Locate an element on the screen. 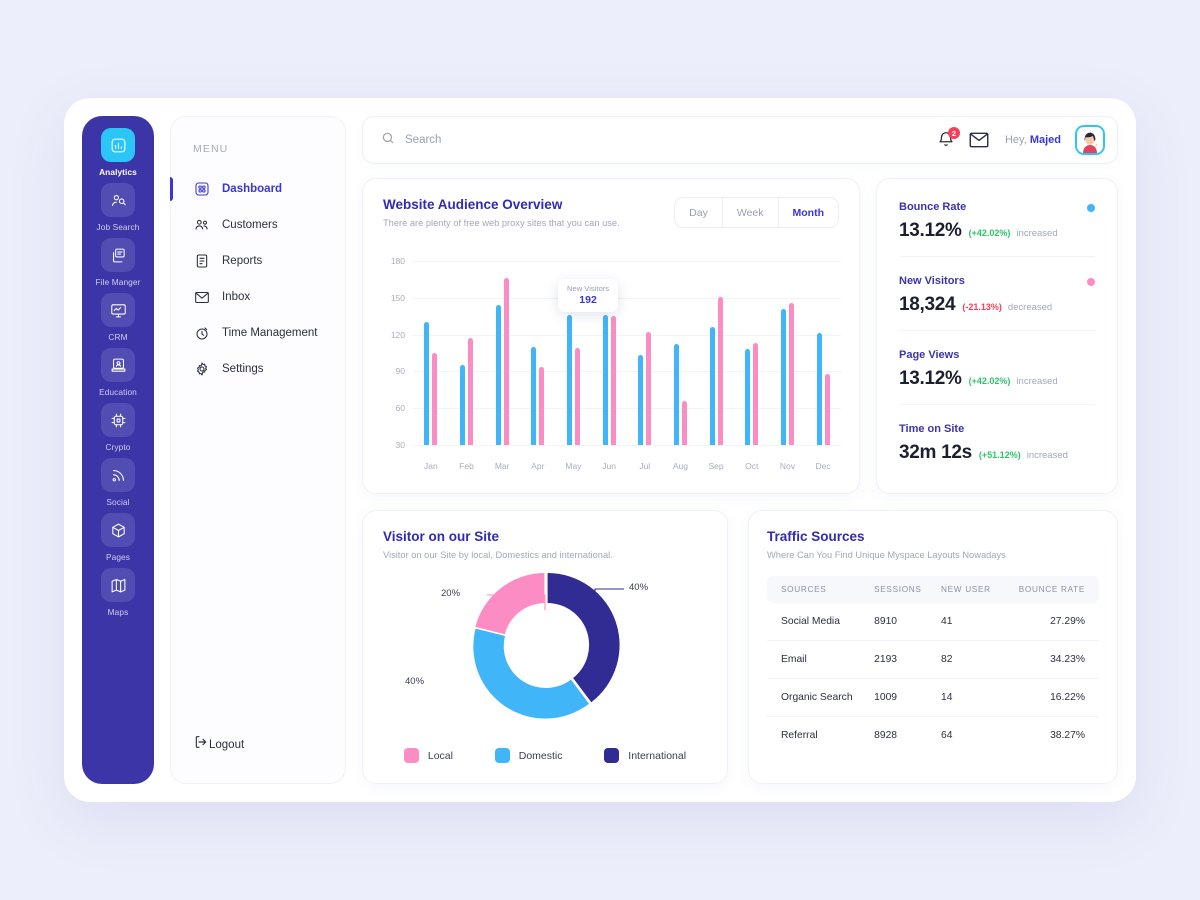 This screenshot has height=900, width=1200. column-header: SOURCES is located at coordinates (814, 589).